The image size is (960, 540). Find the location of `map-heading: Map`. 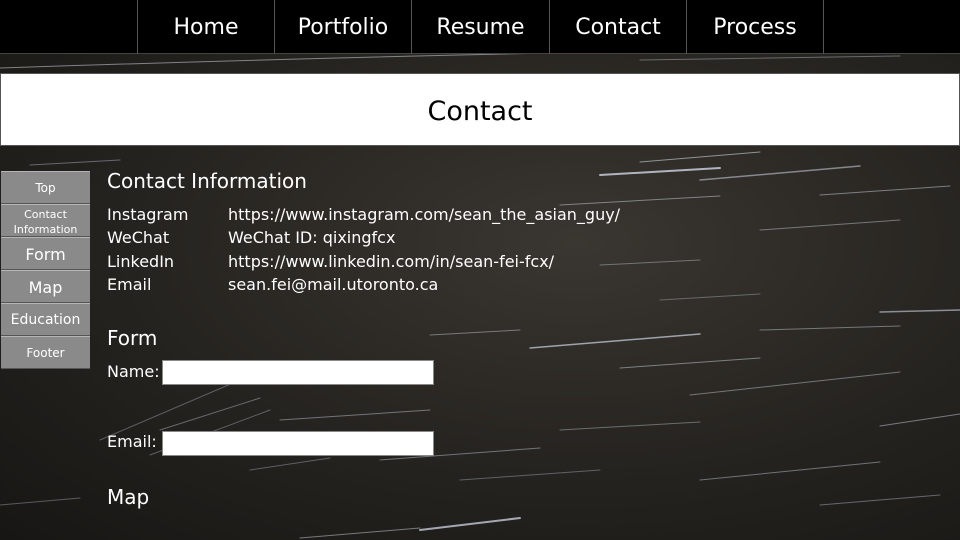

map-heading: Map is located at coordinates (128, 497).